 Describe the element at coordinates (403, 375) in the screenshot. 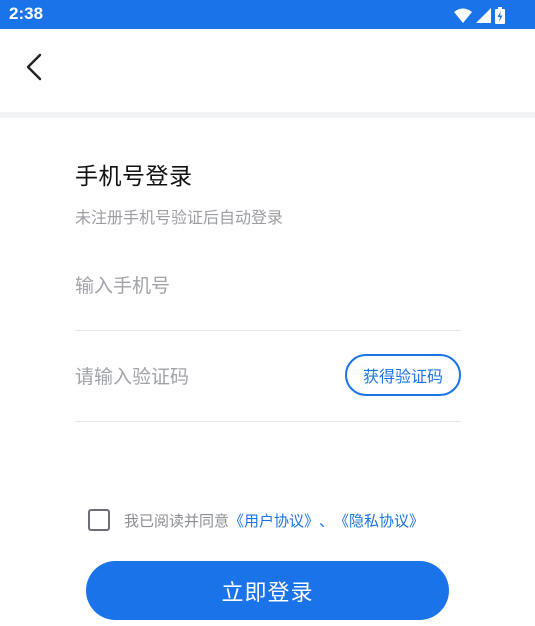

I see `get-code-button: 获得验证码` at that location.